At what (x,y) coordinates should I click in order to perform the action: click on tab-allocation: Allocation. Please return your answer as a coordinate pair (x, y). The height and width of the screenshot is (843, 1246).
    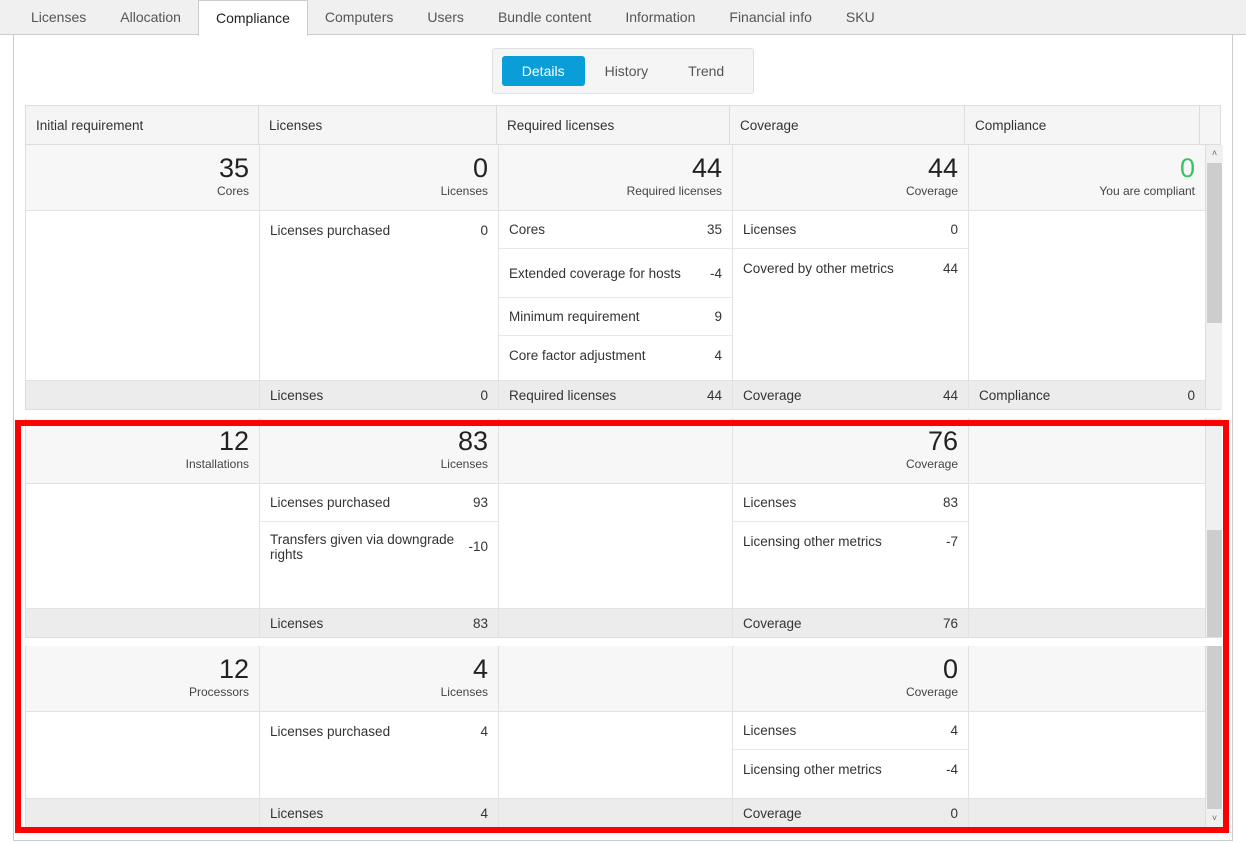
    Looking at the image, I should click on (150, 17).